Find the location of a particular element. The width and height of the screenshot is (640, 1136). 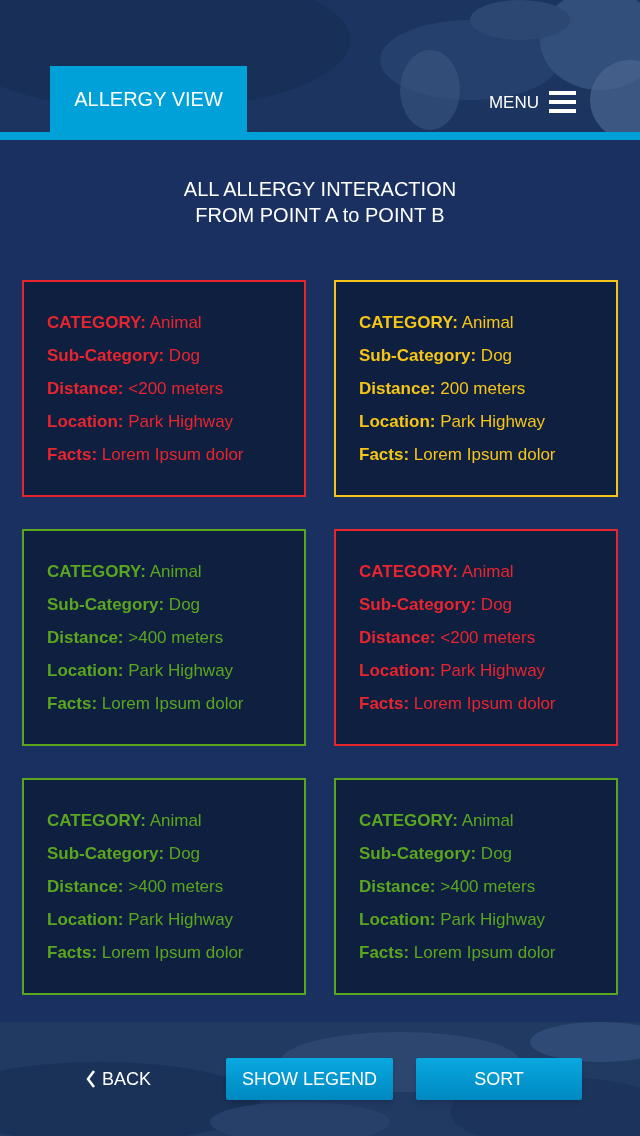

chevron-left-icon is located at coordinates (91, 1079).